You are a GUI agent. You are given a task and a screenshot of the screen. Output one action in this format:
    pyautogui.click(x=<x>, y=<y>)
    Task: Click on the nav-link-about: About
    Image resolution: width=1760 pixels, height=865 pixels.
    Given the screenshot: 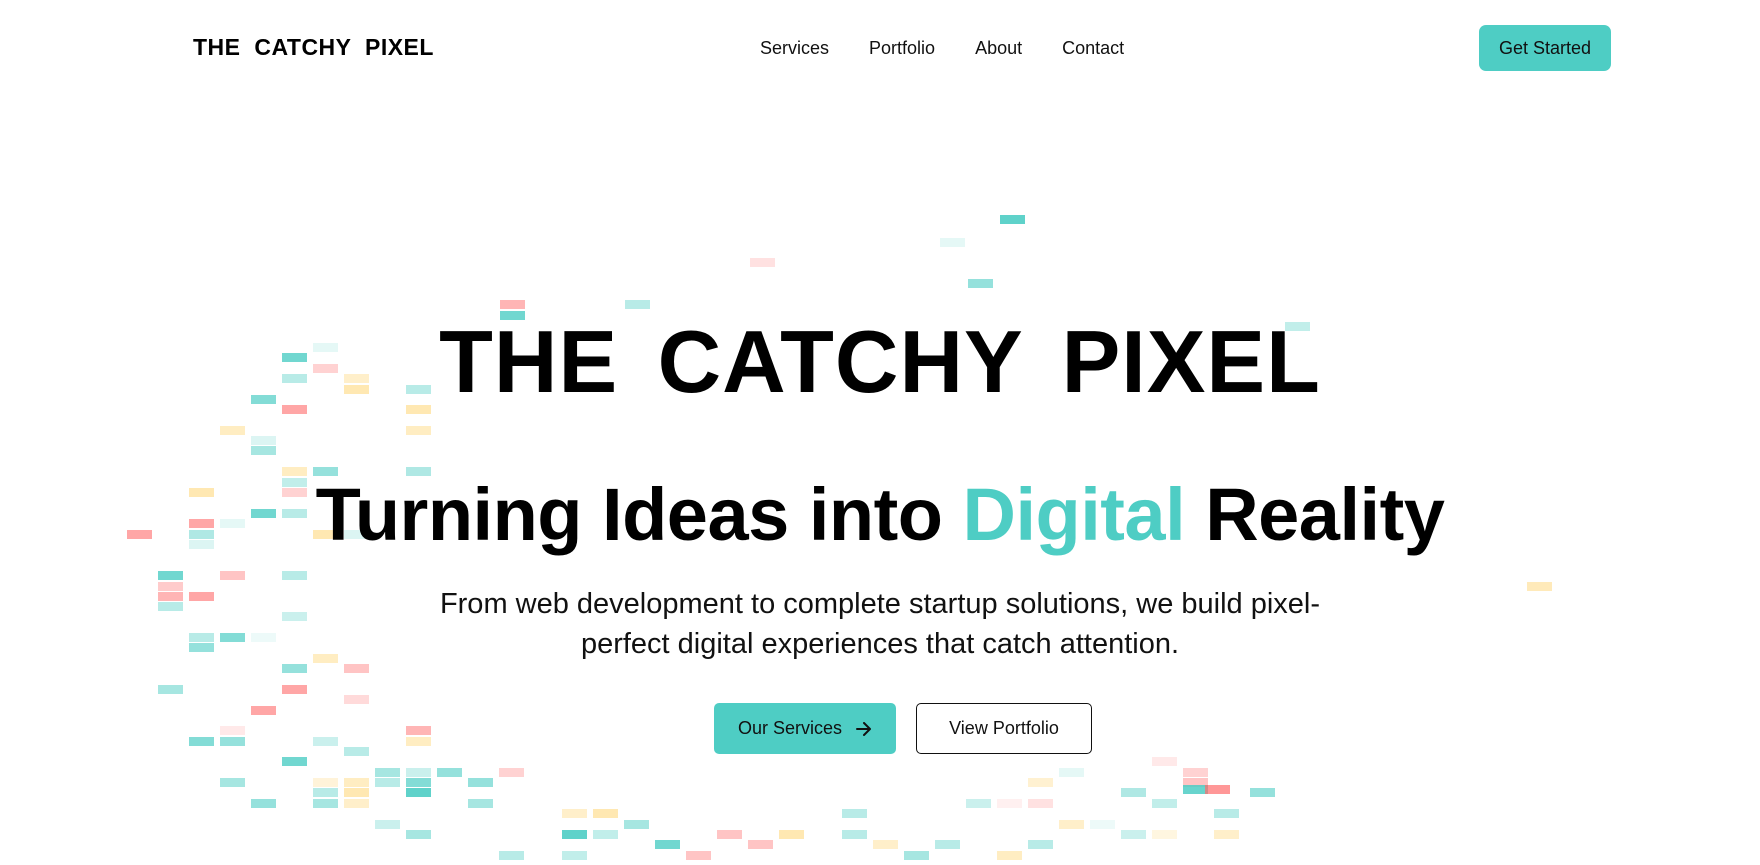 What is the action you would take?
    pyautogui.click(x=998, y=48)
    